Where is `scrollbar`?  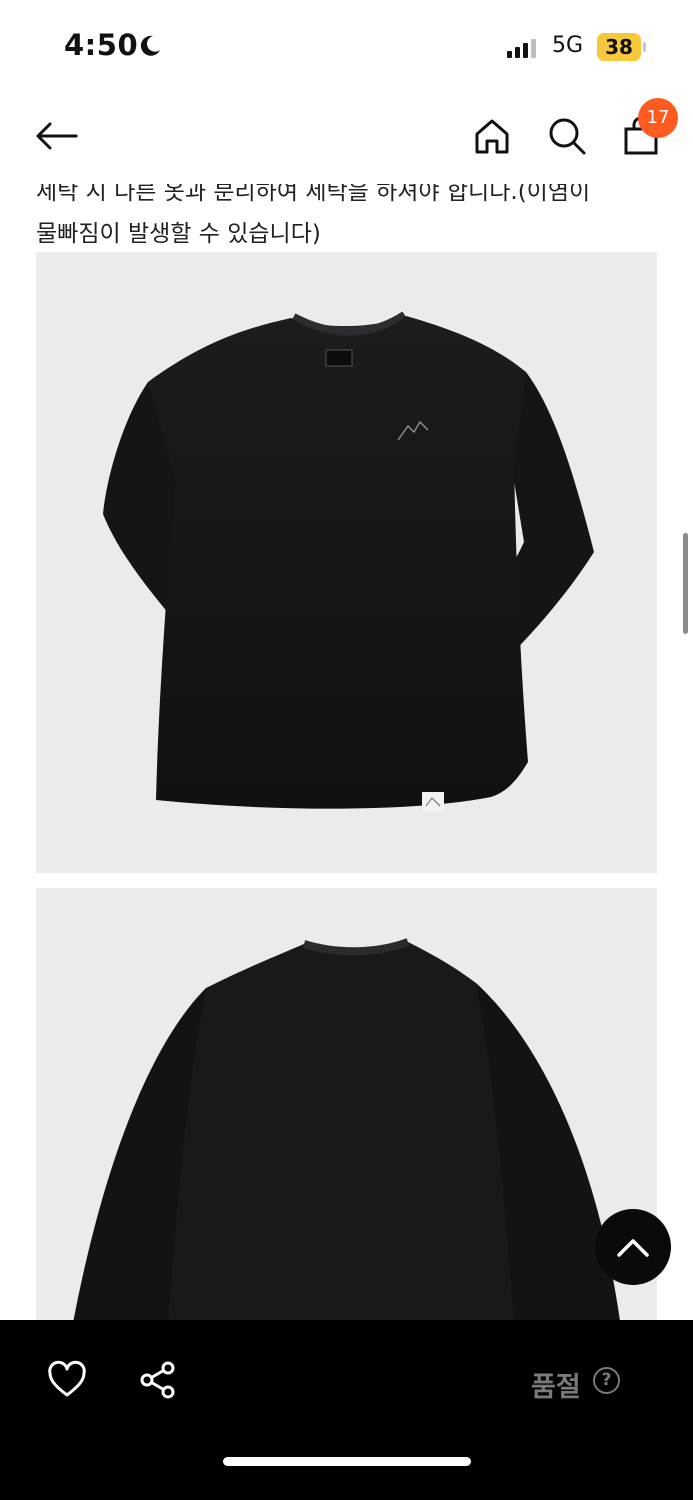
scrollbar is located at coordinates (685, 583).